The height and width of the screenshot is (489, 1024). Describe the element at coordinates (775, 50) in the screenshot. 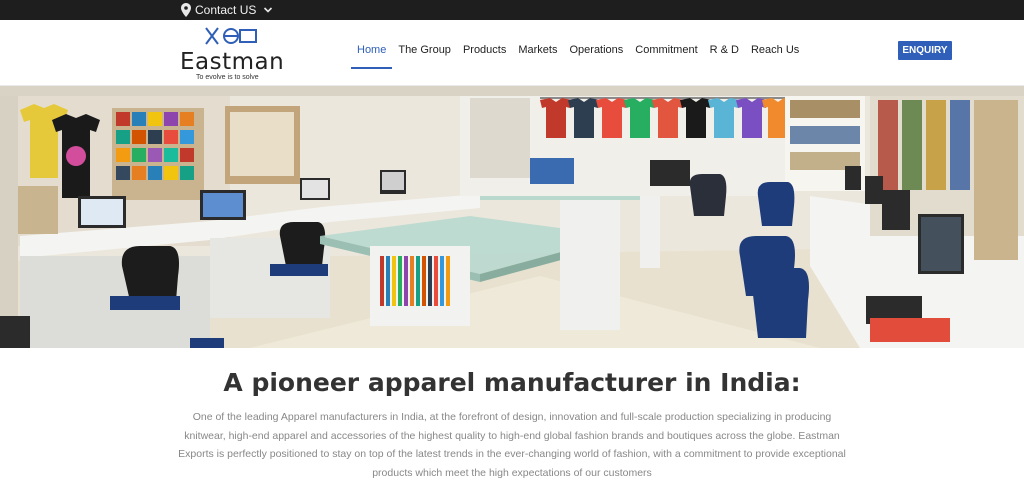

I see `nav-reach-us-label: Reach Us` at that location.